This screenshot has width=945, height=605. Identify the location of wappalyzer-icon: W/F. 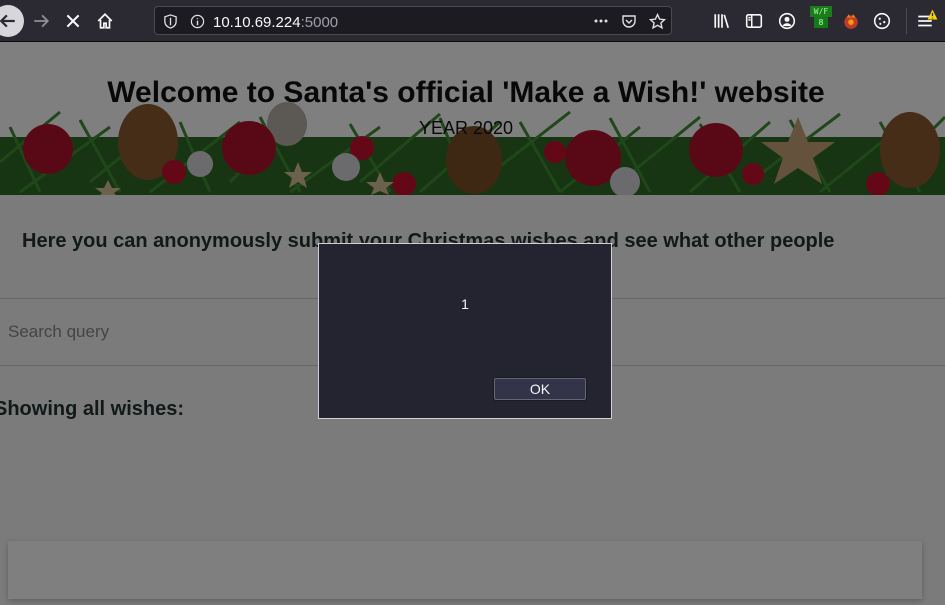
(821, 11).